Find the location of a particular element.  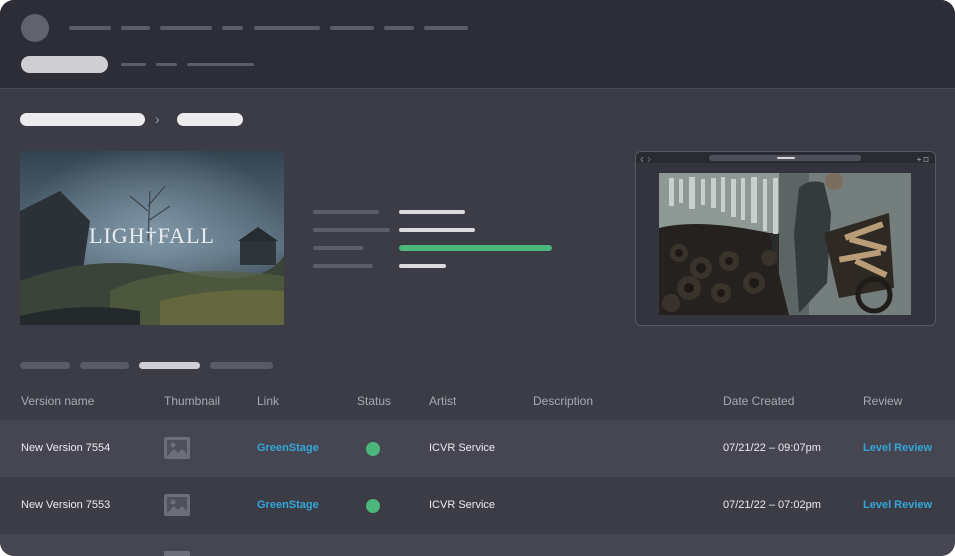

key-art-title: LIGH†FALL is located at coordinates (152, 235).